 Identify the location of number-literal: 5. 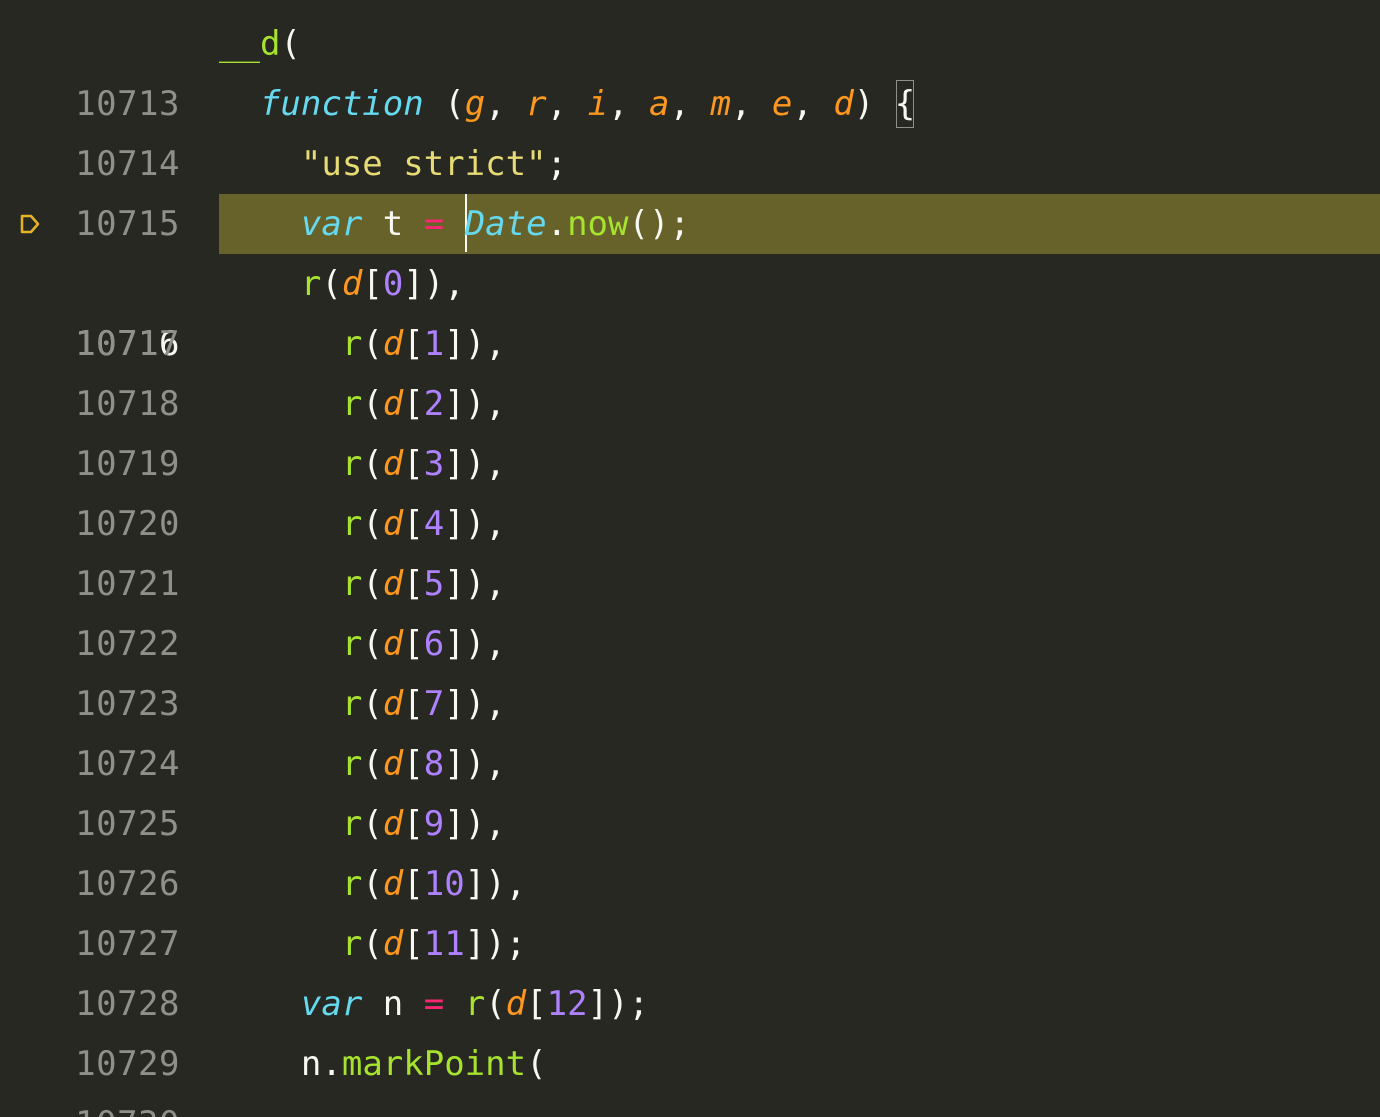
(434, 584).